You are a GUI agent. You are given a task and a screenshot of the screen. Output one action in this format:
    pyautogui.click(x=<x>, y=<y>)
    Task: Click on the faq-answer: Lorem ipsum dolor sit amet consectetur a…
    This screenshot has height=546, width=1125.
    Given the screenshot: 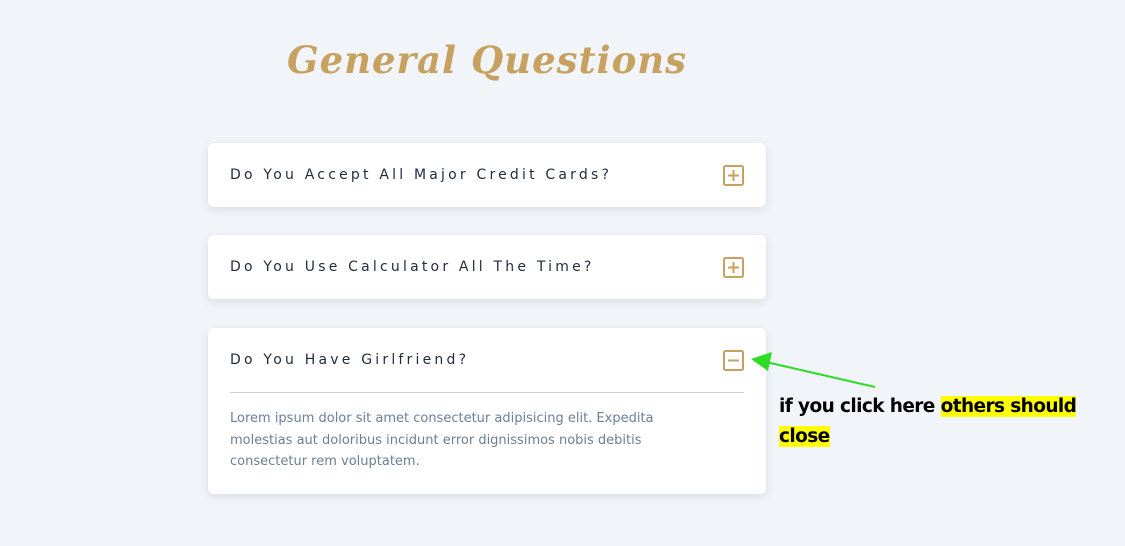 What is the action you would take?
    pyautogui.click(x=442, y=440)
    